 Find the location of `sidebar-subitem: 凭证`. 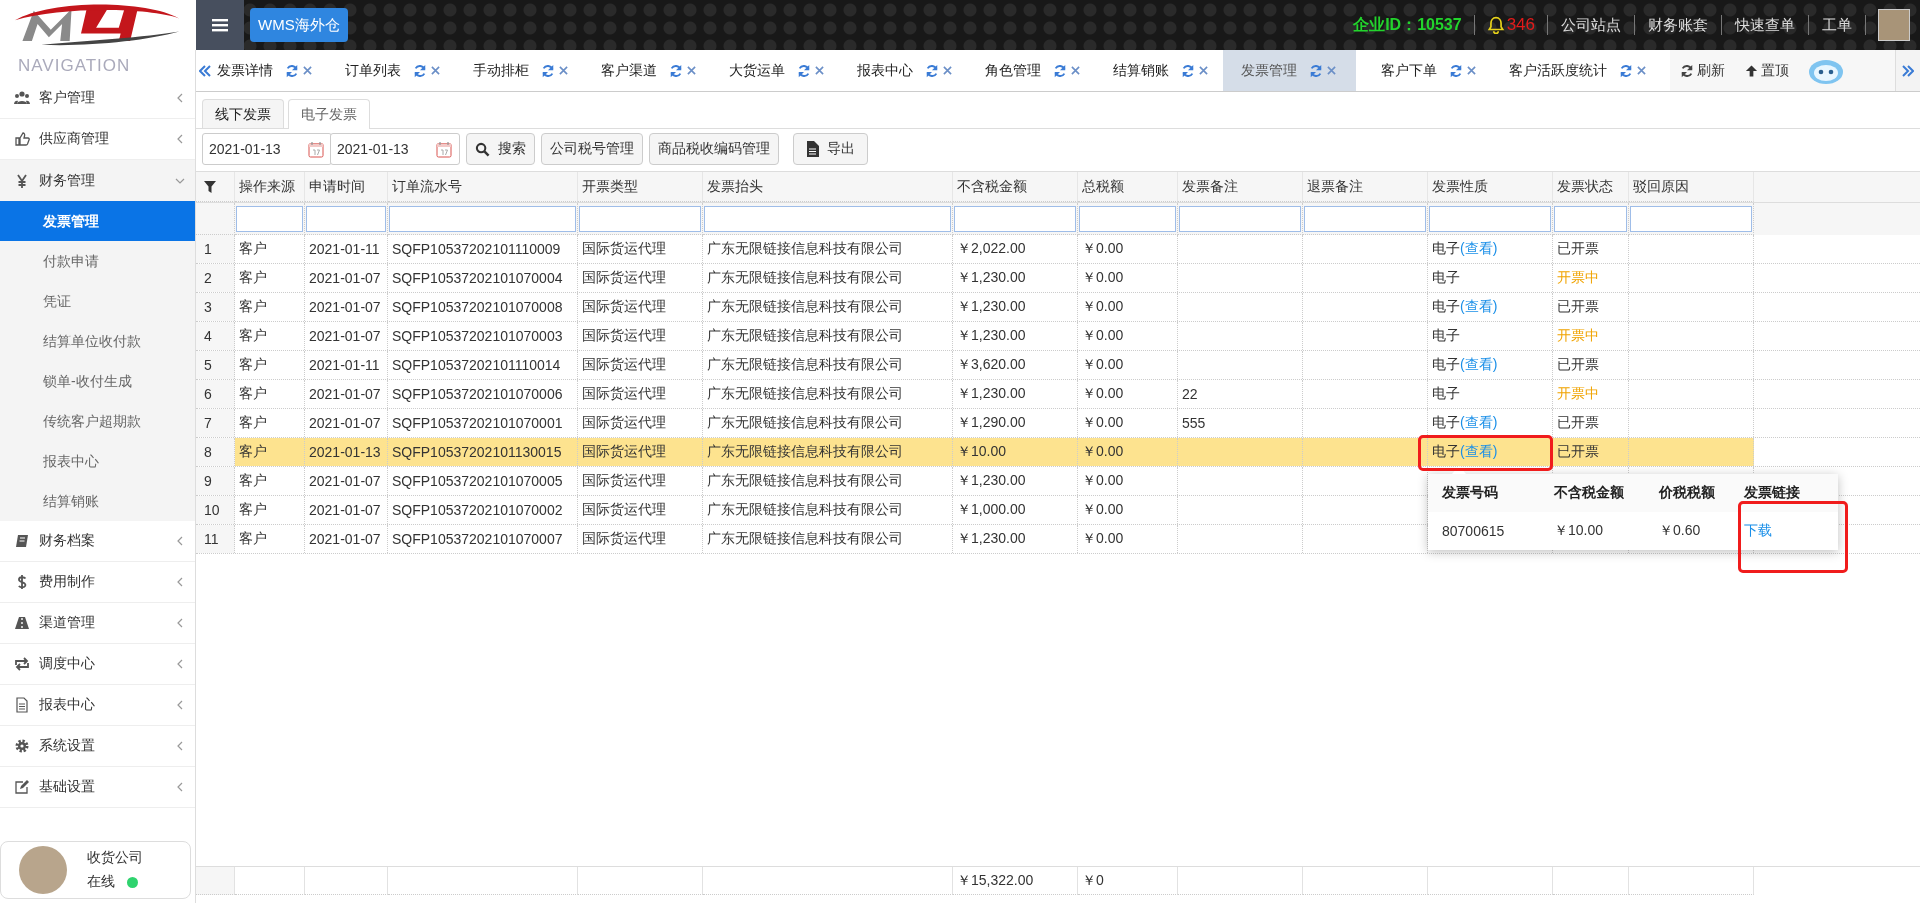

sidebar-subitem: 凭证 is located at coordinates (97, 301).